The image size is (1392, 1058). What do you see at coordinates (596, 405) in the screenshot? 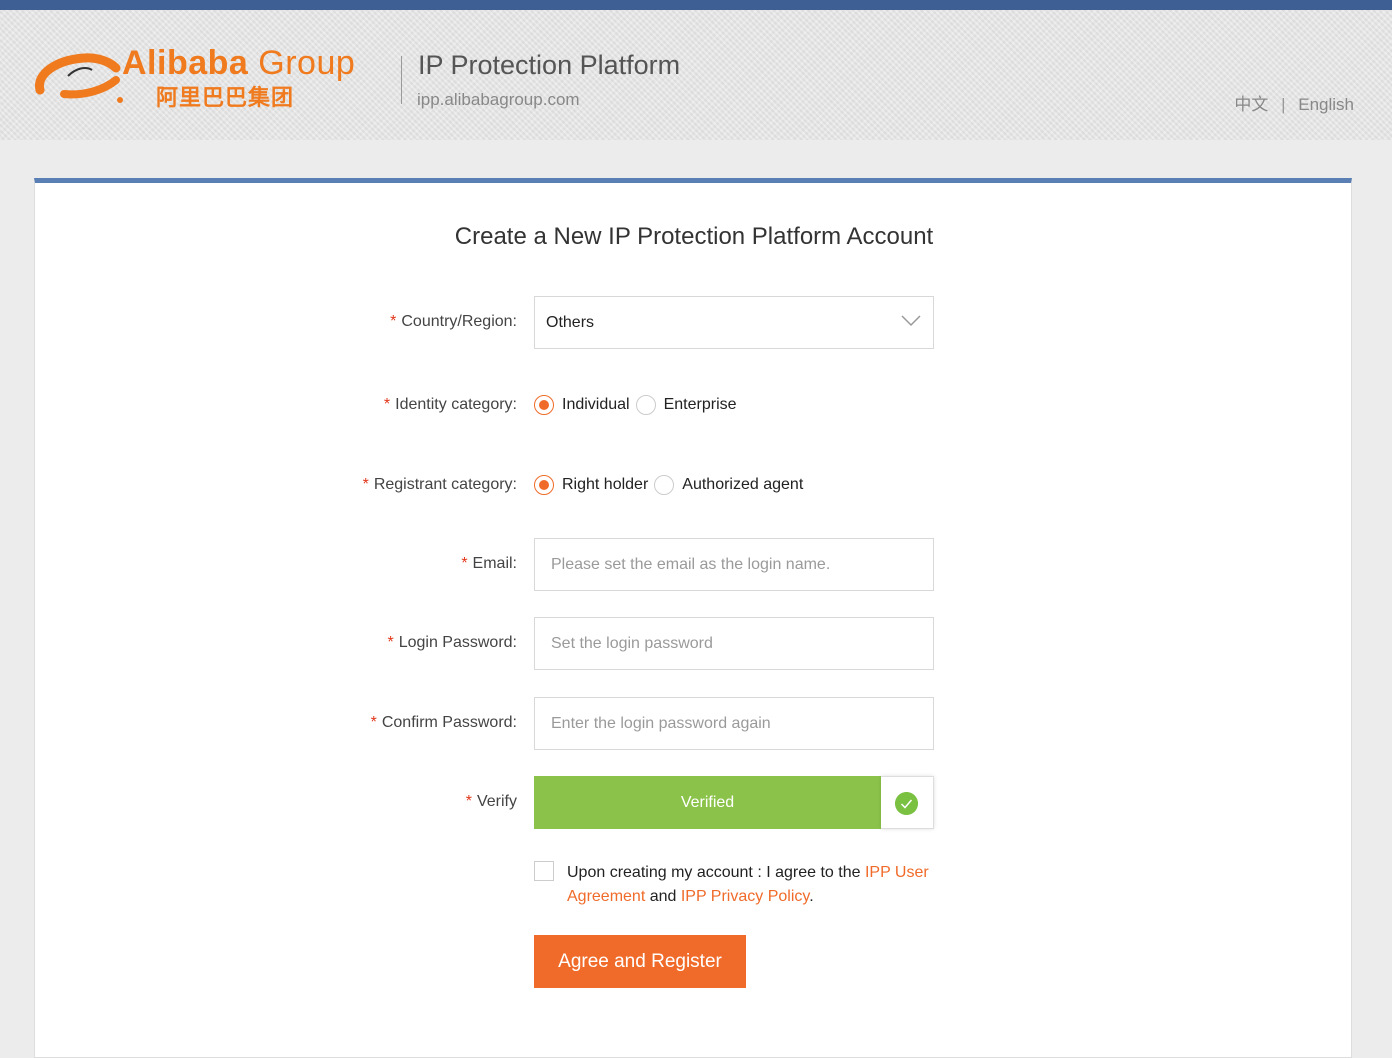
I see `identity-individual-label: Individual` at bounding box center [596, 405].